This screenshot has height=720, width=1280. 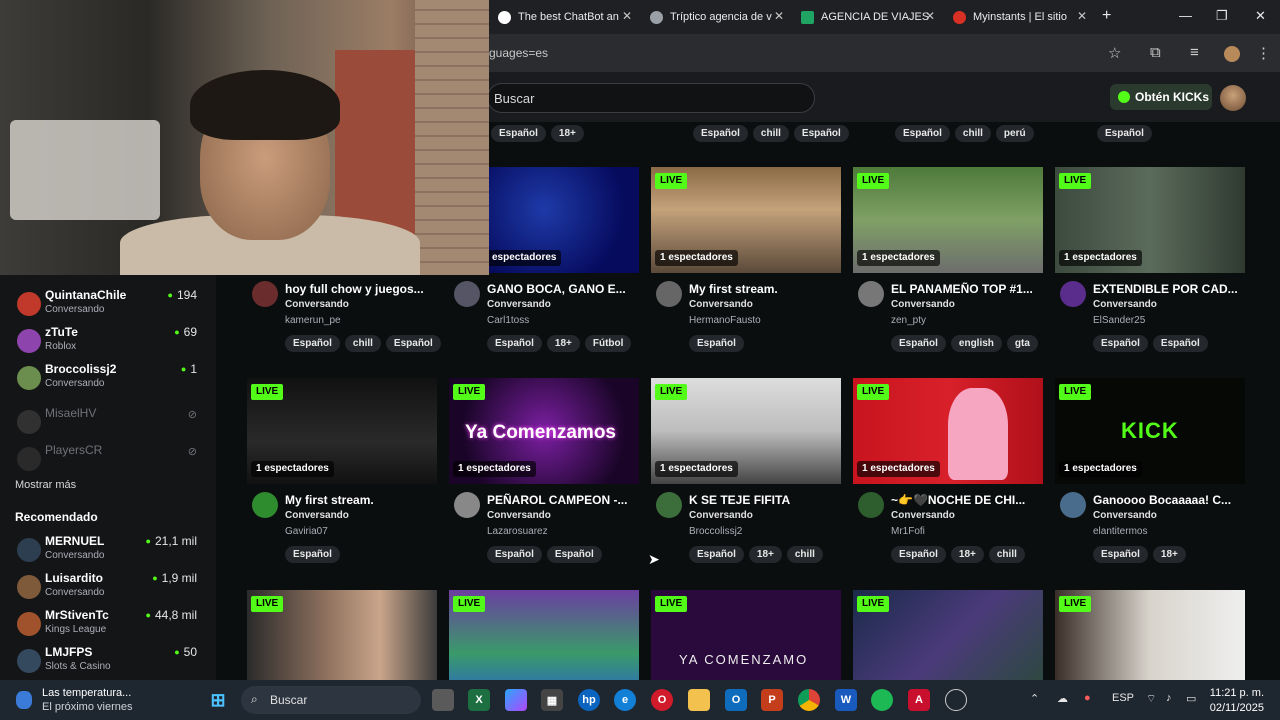 I want to click on chevron-up-icon: ⌃, so click(x=1034, y=698).